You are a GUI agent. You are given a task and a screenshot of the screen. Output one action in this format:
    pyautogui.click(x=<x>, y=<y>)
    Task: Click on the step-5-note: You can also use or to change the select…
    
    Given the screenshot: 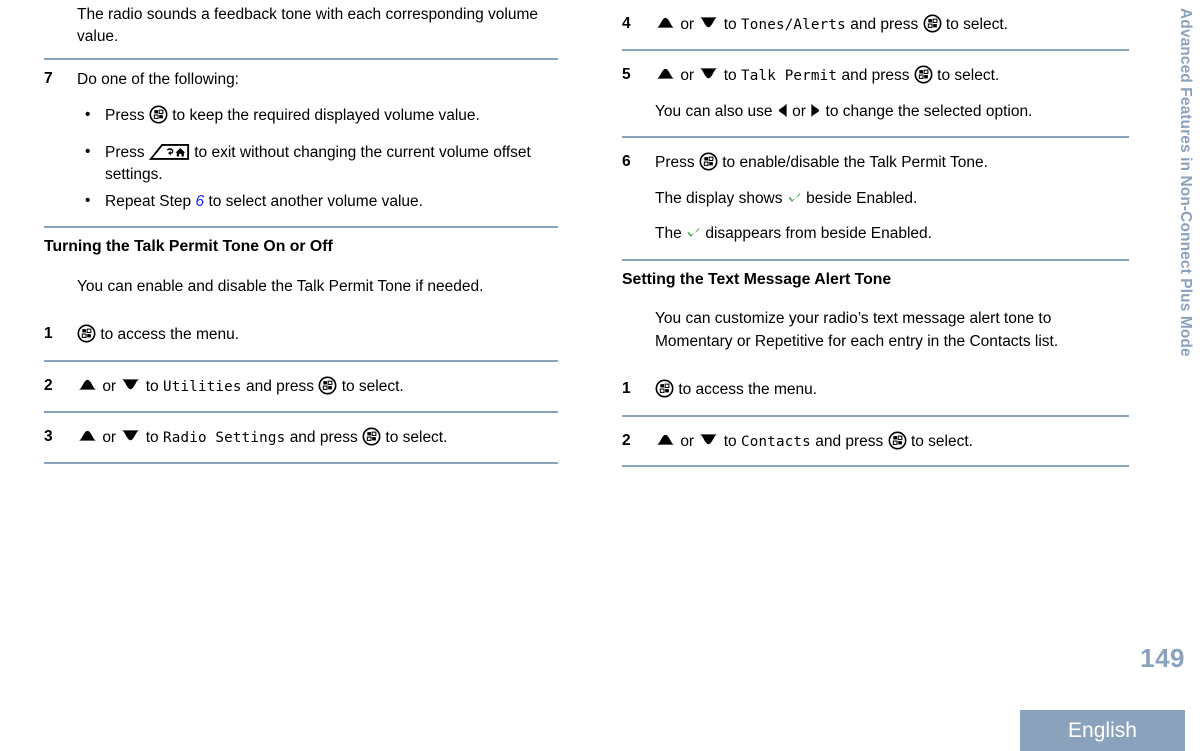 What is the action you would take?
    pyautogui.click(x=892, y=112)
    